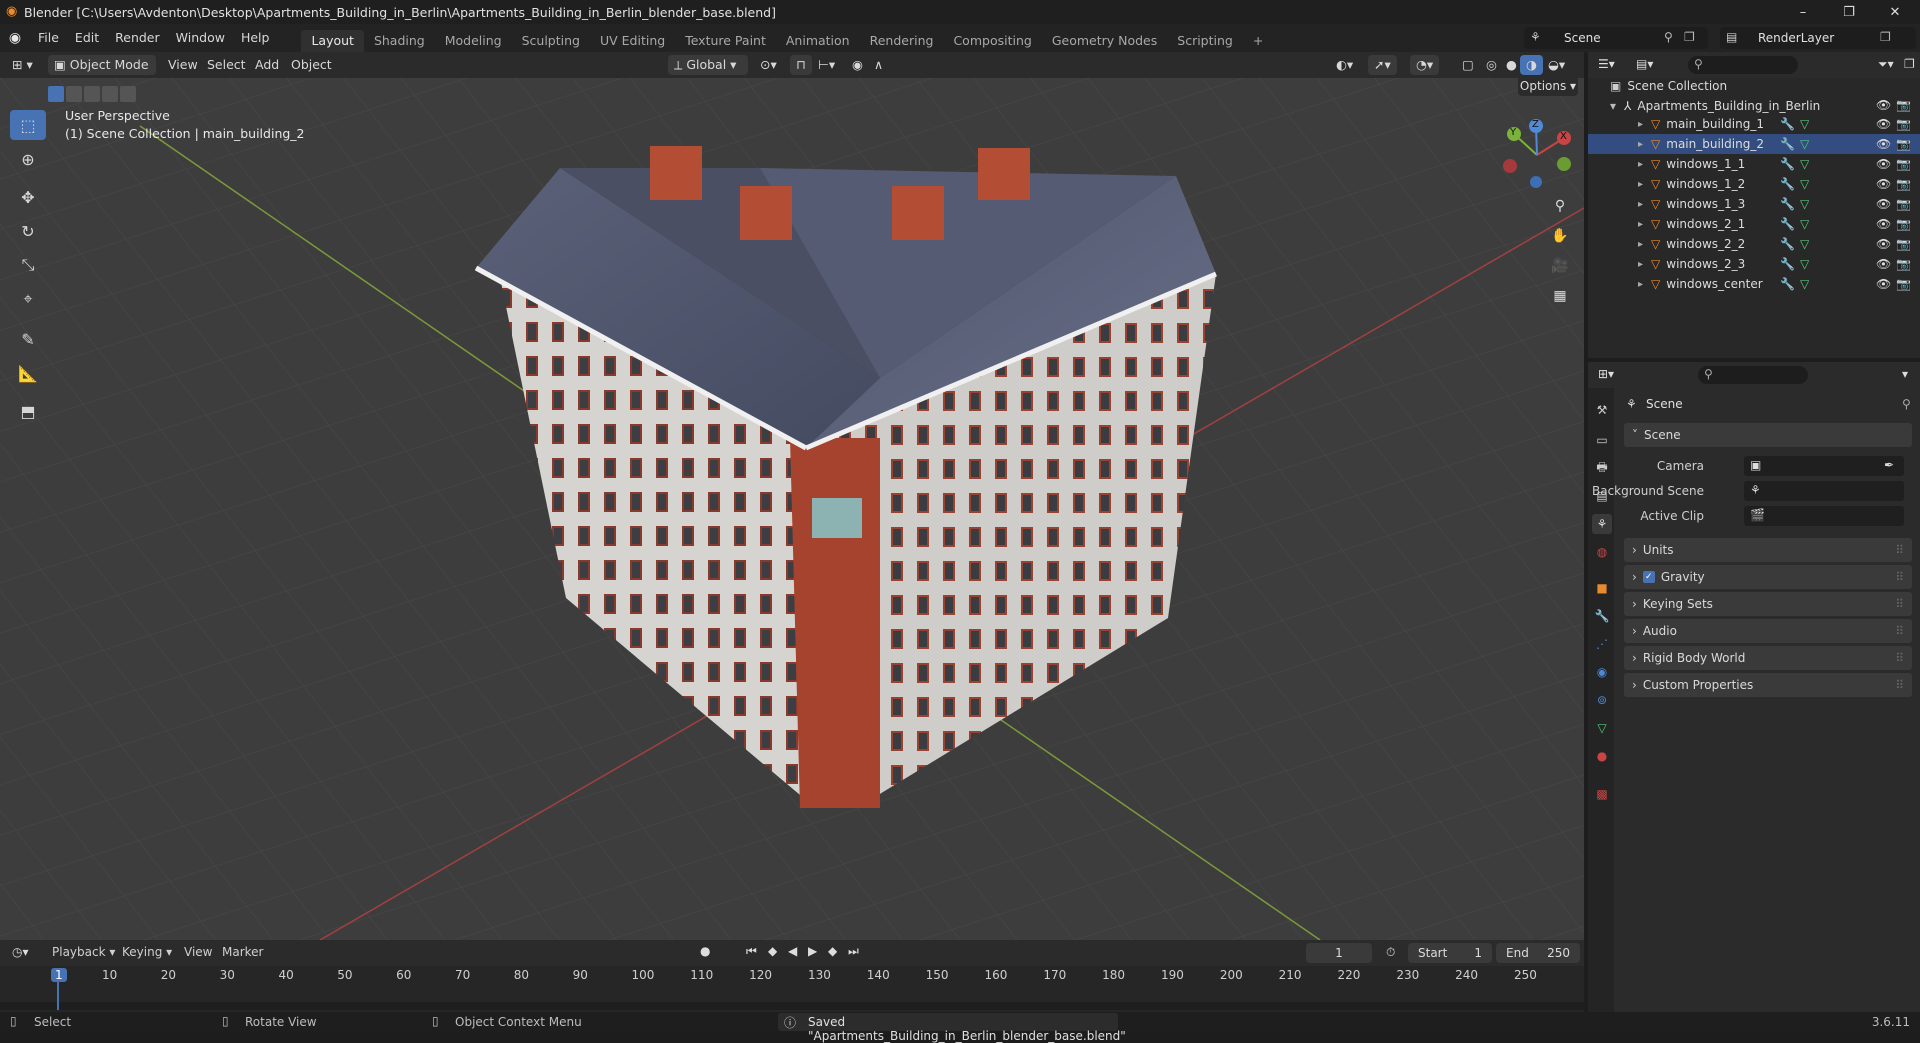 This screenshot has height=1043, width=1920. What do you see at coordinates (1754, 264) in the screenshot?
I see `outliner-object-row: ▸ ▽ windows_2_3` at bounding box center [1754, 264].